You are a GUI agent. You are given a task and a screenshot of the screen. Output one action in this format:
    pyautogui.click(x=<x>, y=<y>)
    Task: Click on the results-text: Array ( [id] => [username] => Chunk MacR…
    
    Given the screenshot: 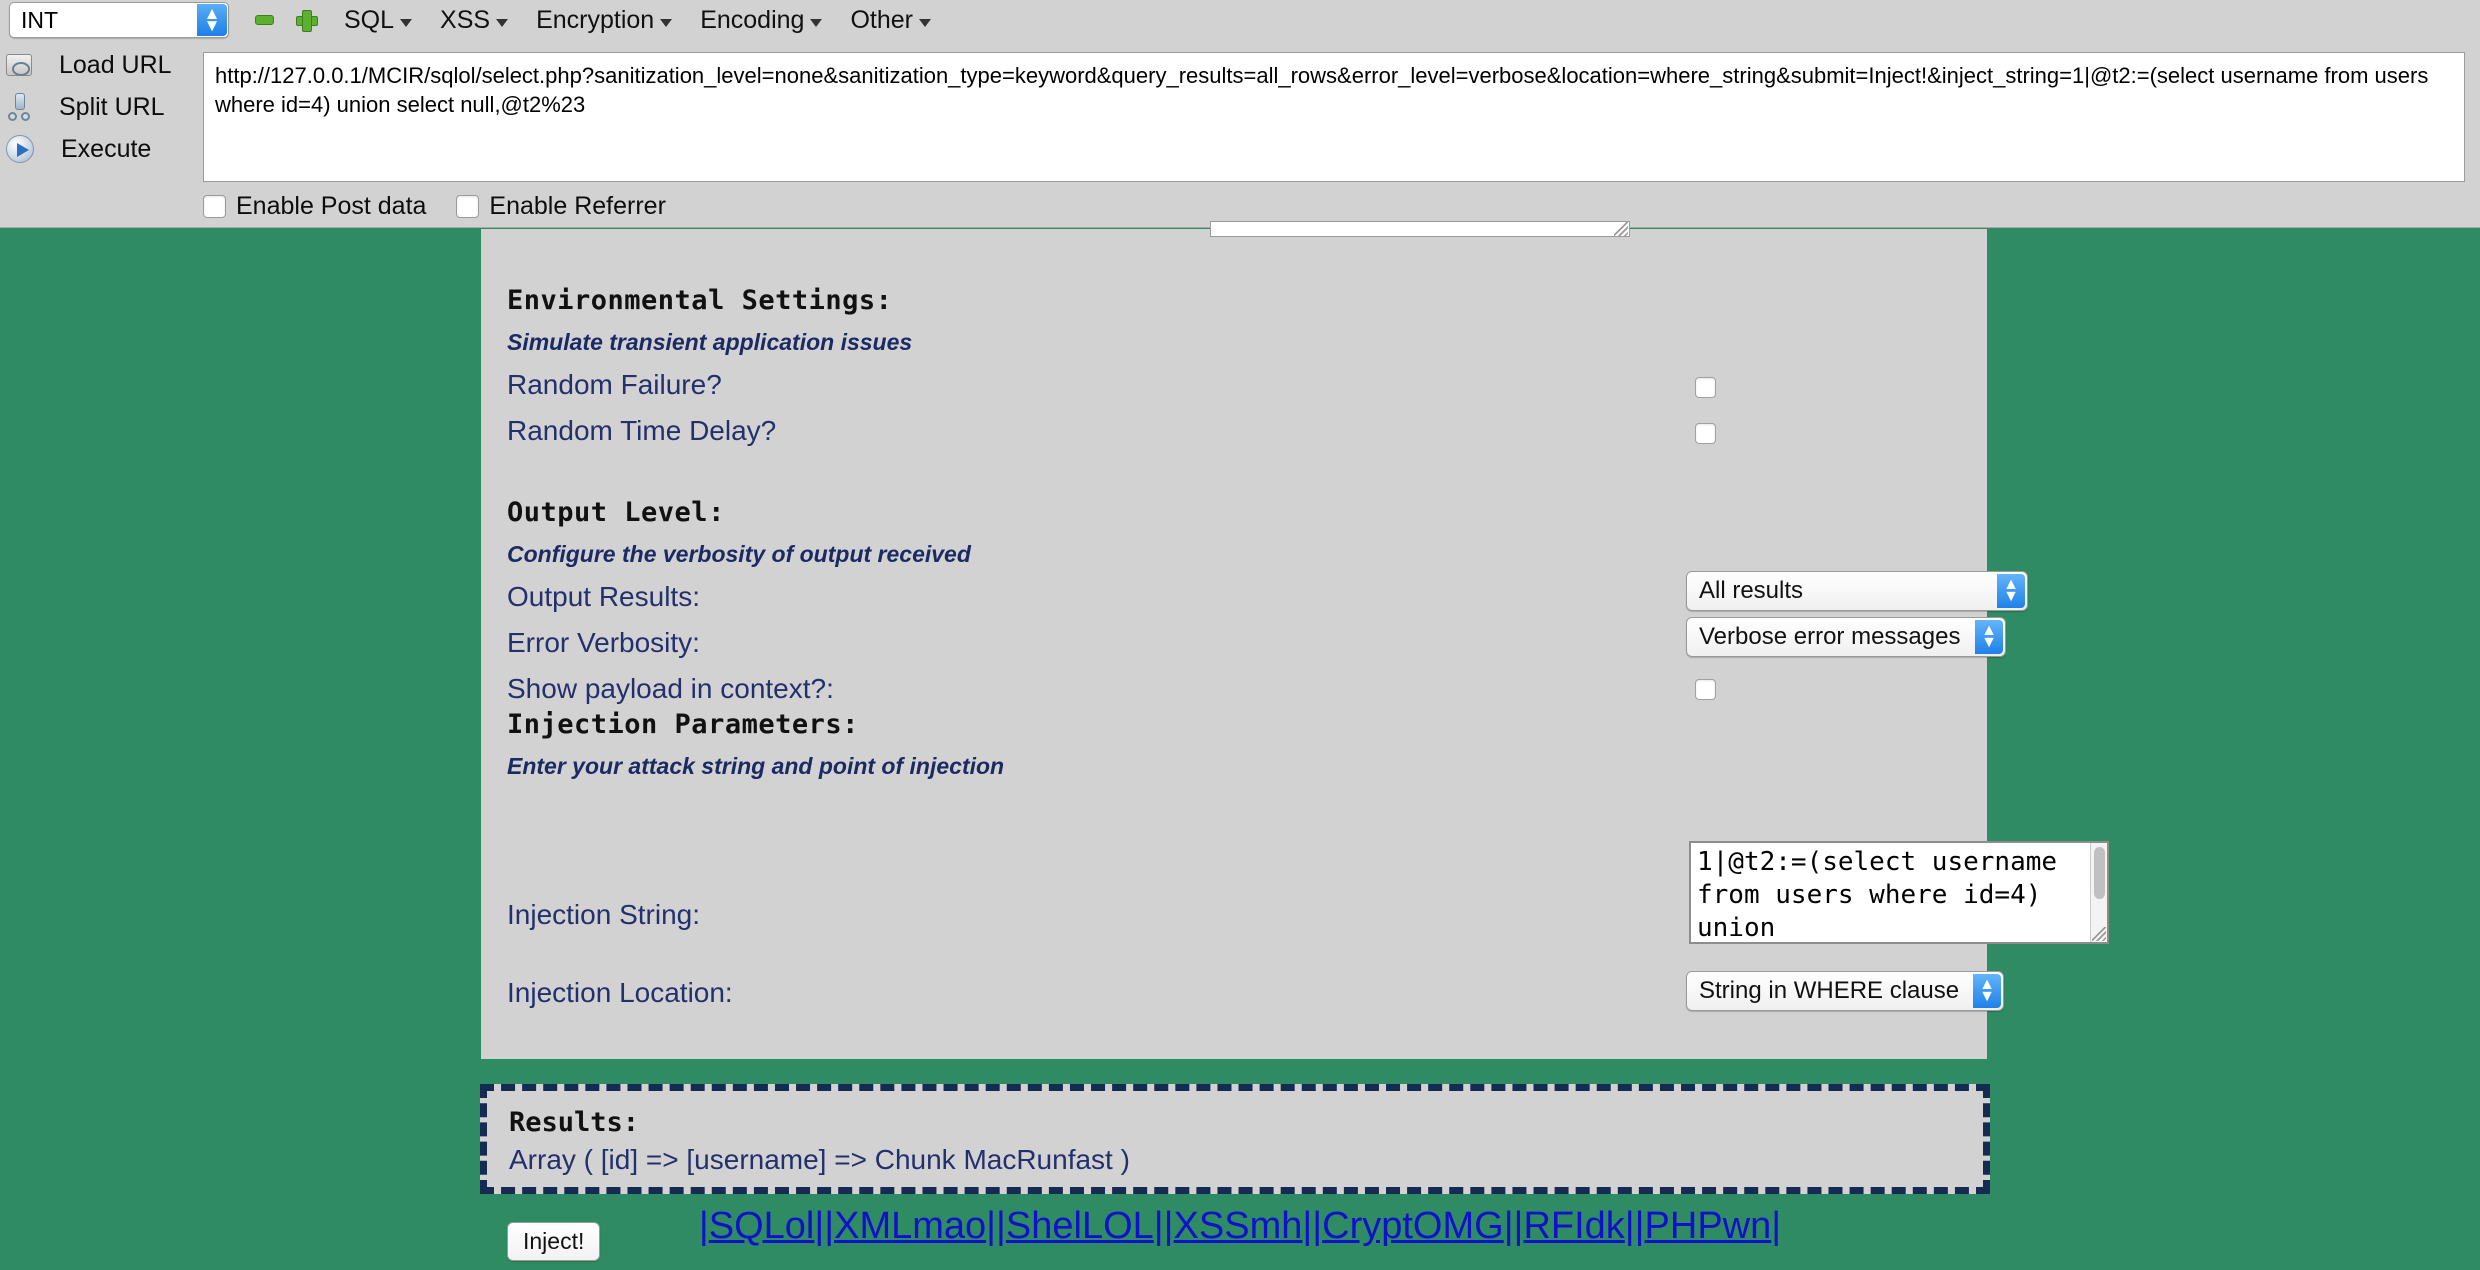 What is the action you would take?
    pyautogui.click(x=819, y=1159)
    